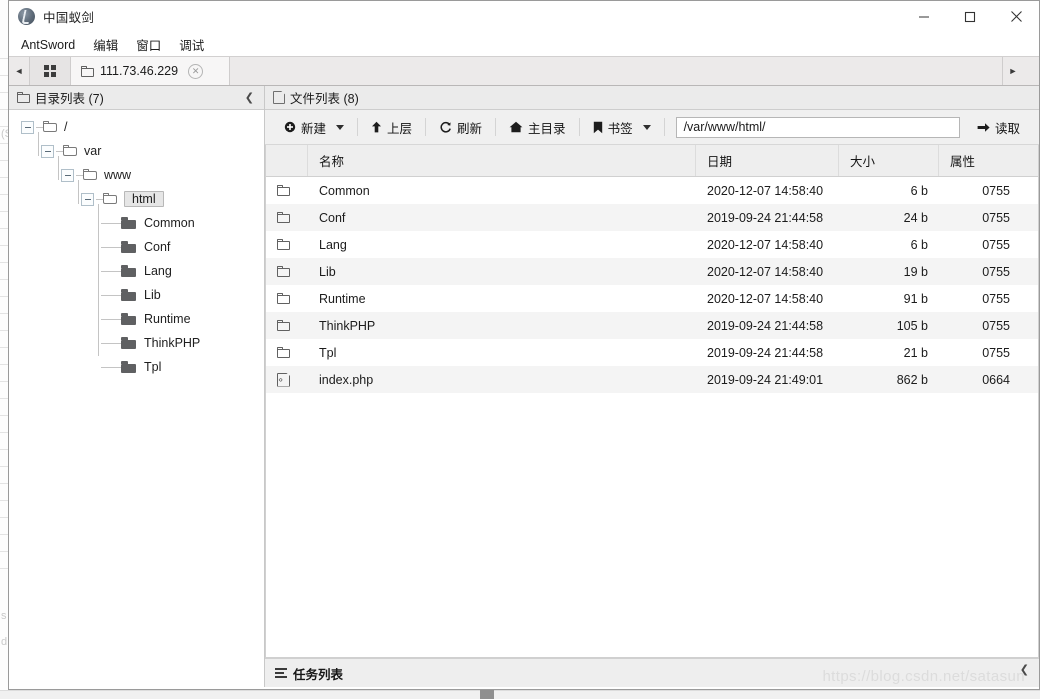 This screenshot has height=699, width=1040. What do you see at coordinates (51, 45) in the screenshot?
I see `menu-item-antsword: AntSword` at bounding box center [51, 45].